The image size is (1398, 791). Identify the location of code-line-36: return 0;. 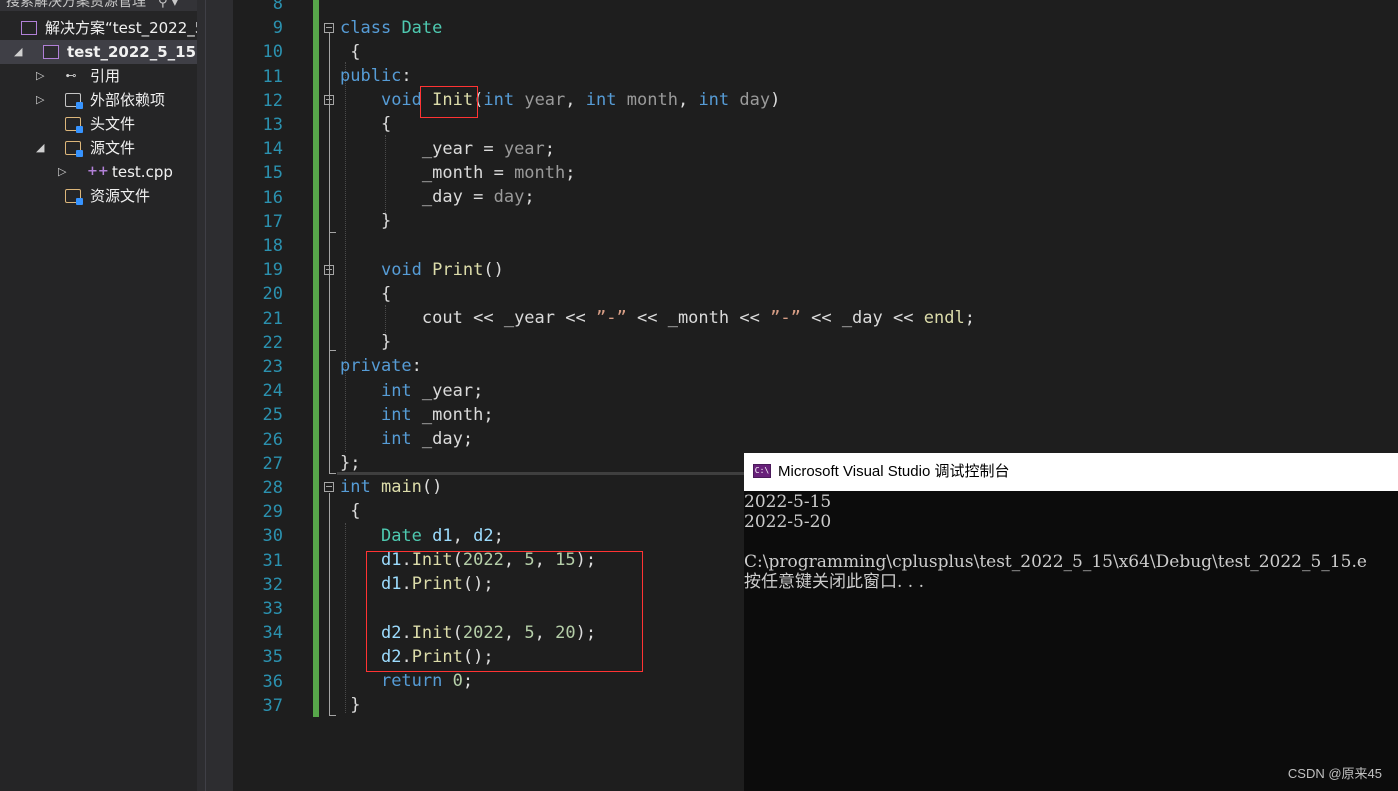
(427, 681).